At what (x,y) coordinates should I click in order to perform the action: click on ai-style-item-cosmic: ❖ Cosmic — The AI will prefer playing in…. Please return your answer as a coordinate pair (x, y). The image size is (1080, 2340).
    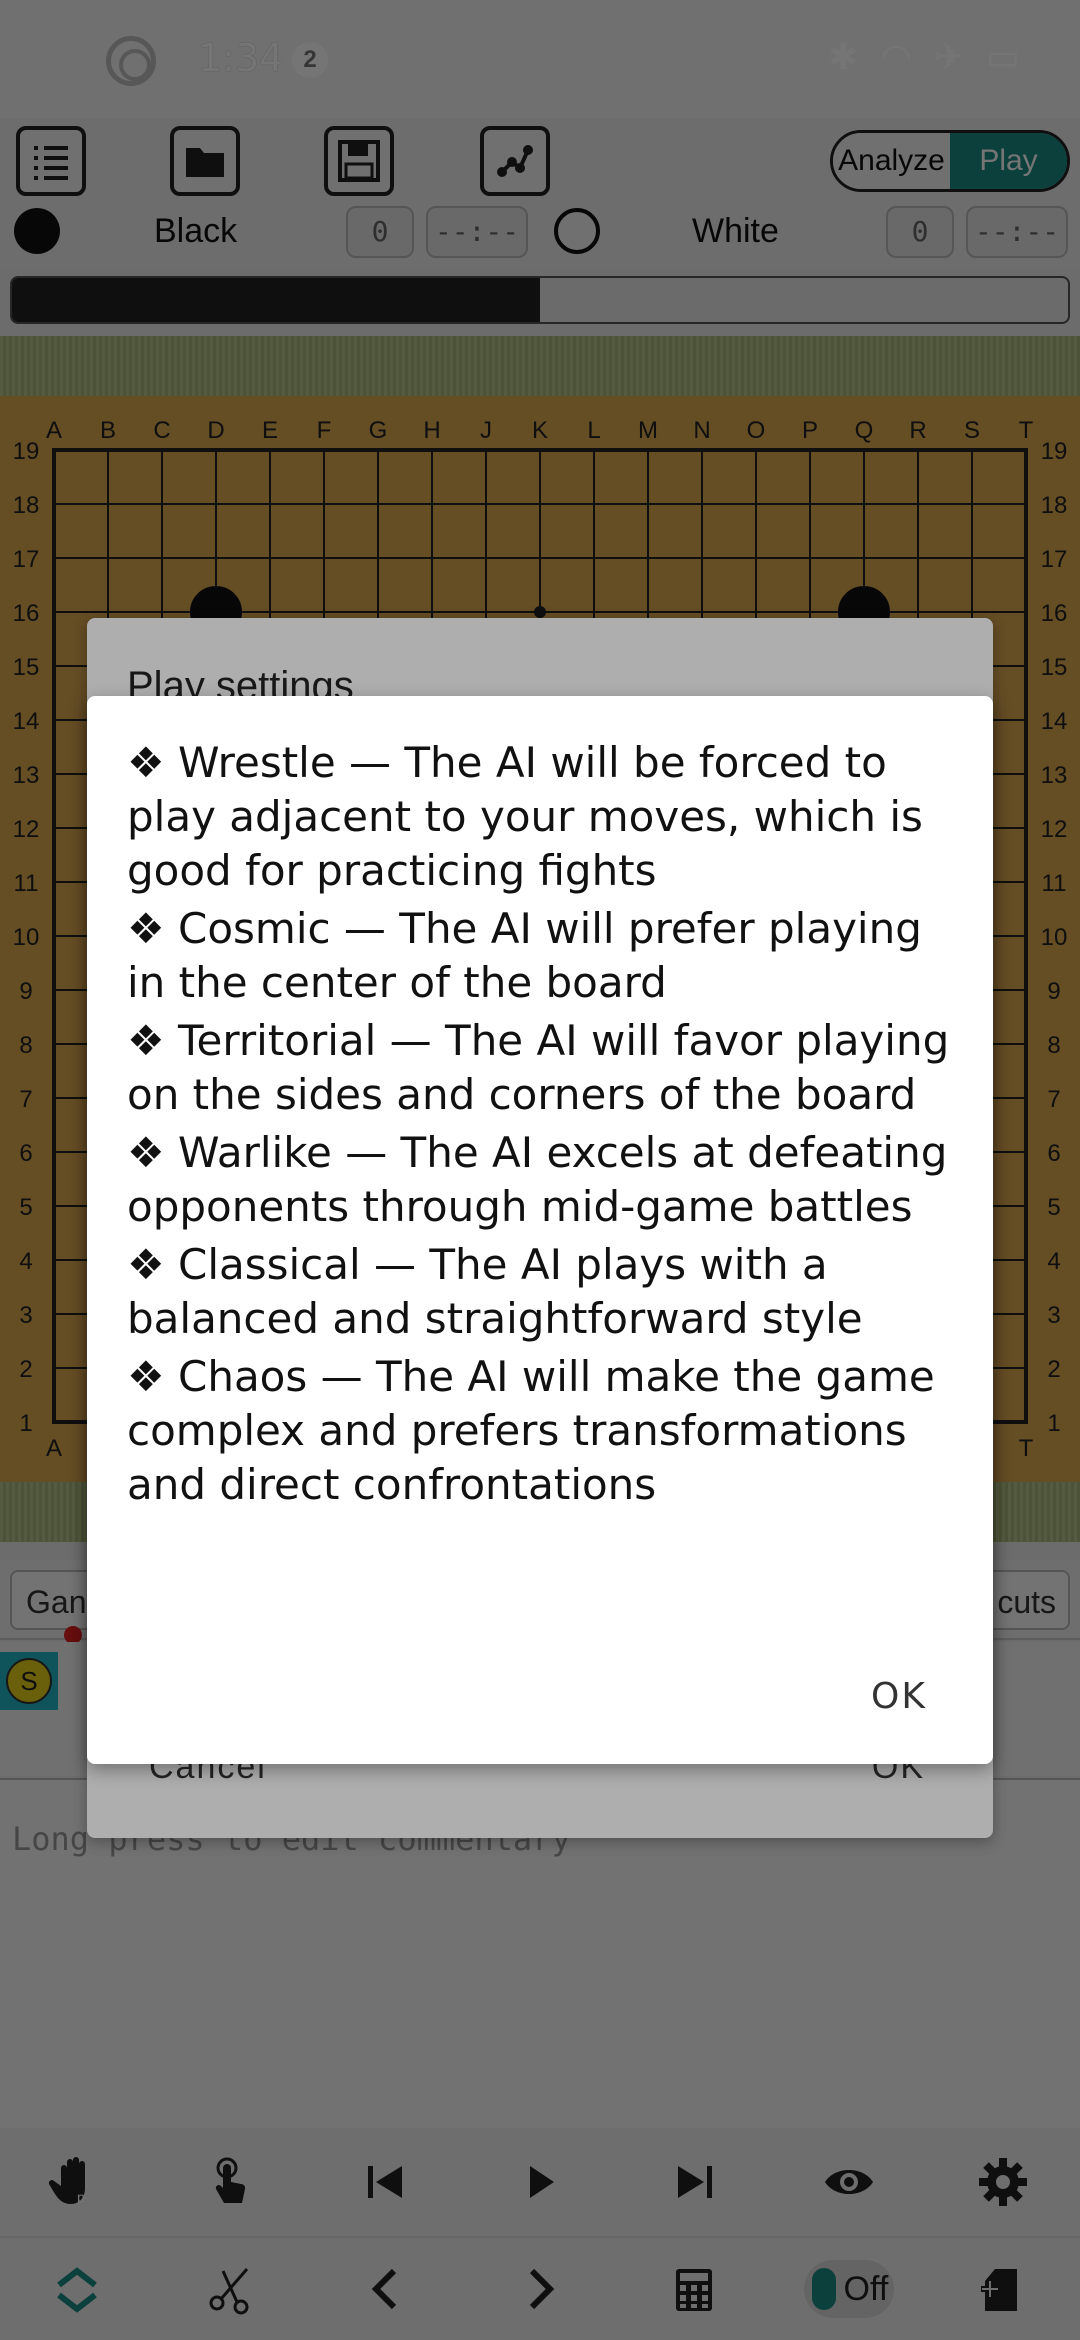
    Looking at the image, I should click on (524, 955).